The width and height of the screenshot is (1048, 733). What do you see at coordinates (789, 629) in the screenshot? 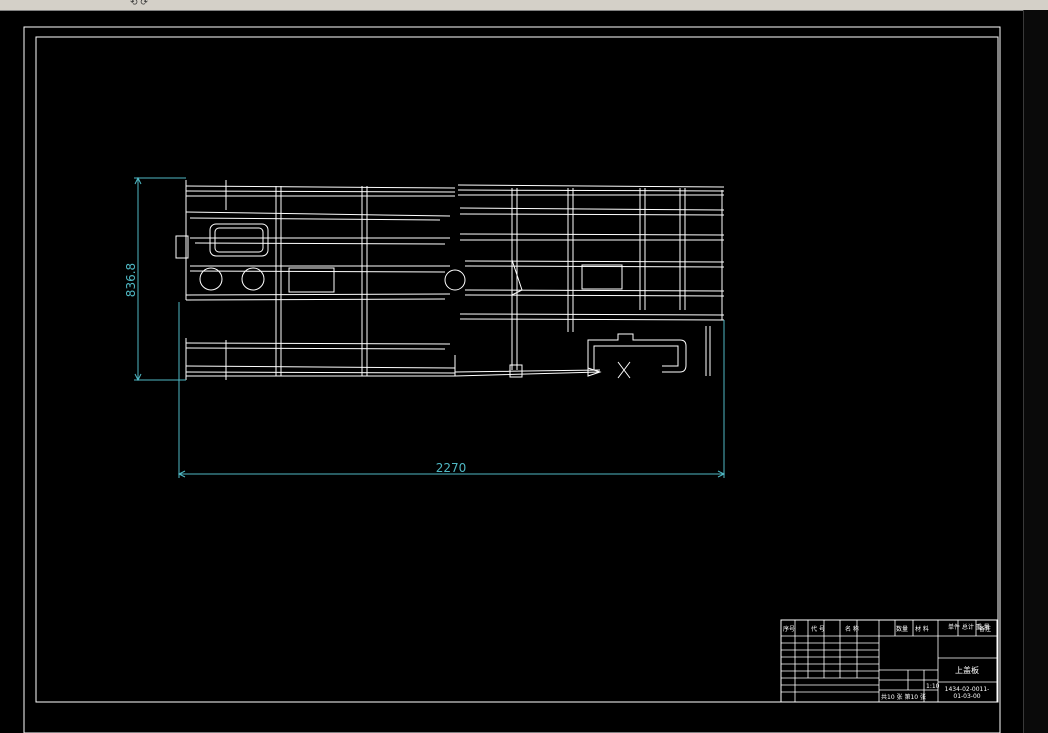
I see `tb-header-seq: 序号` at bounding box center [789, 629].